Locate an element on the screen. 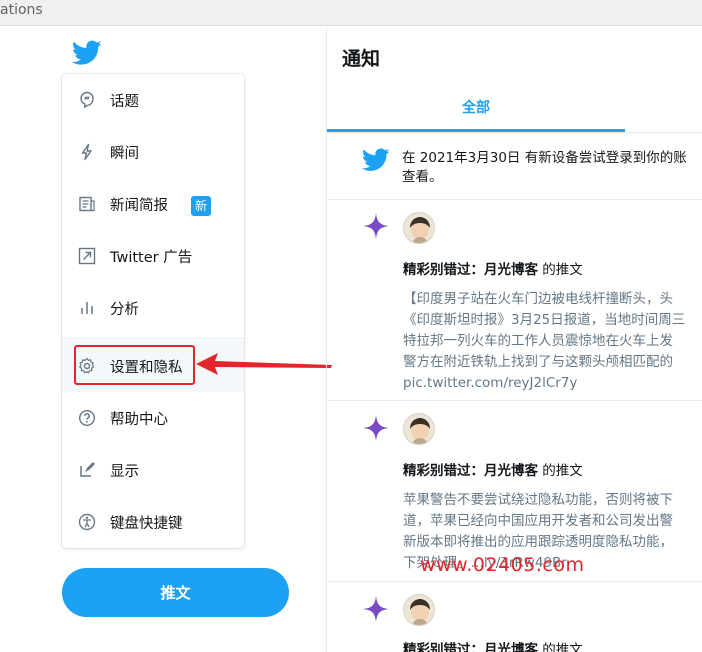 This screenshot has width=702, height=652. tweet-link: pic.twitter.com/reyJ2lCr7y is located at coordinates (552, 383).